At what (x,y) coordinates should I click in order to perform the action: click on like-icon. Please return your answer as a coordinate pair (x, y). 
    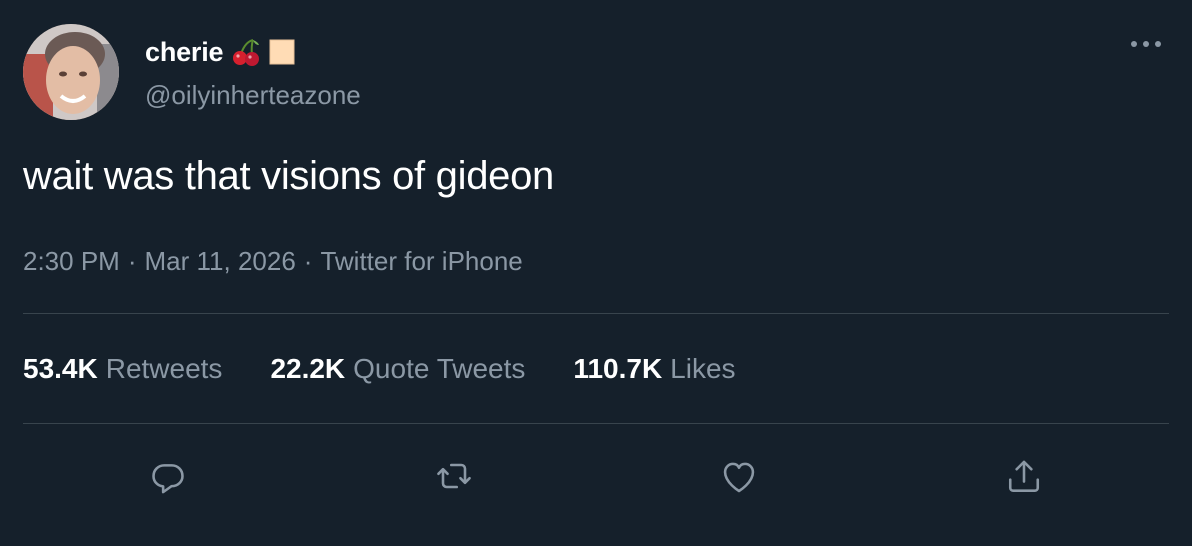
    Looking at the image, I should click on (739, 477).